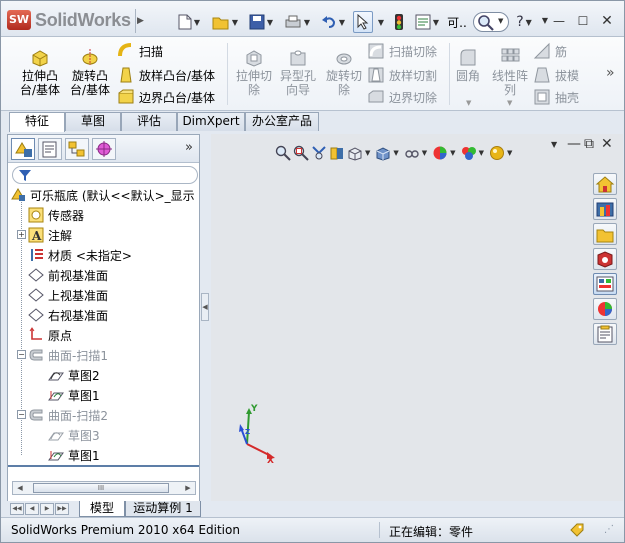 This screenshot has width=625, height=543. Describe the element at coordinates (282, 121) in the screenshot. I see `tab-office-products: 办公室产品` at that location.